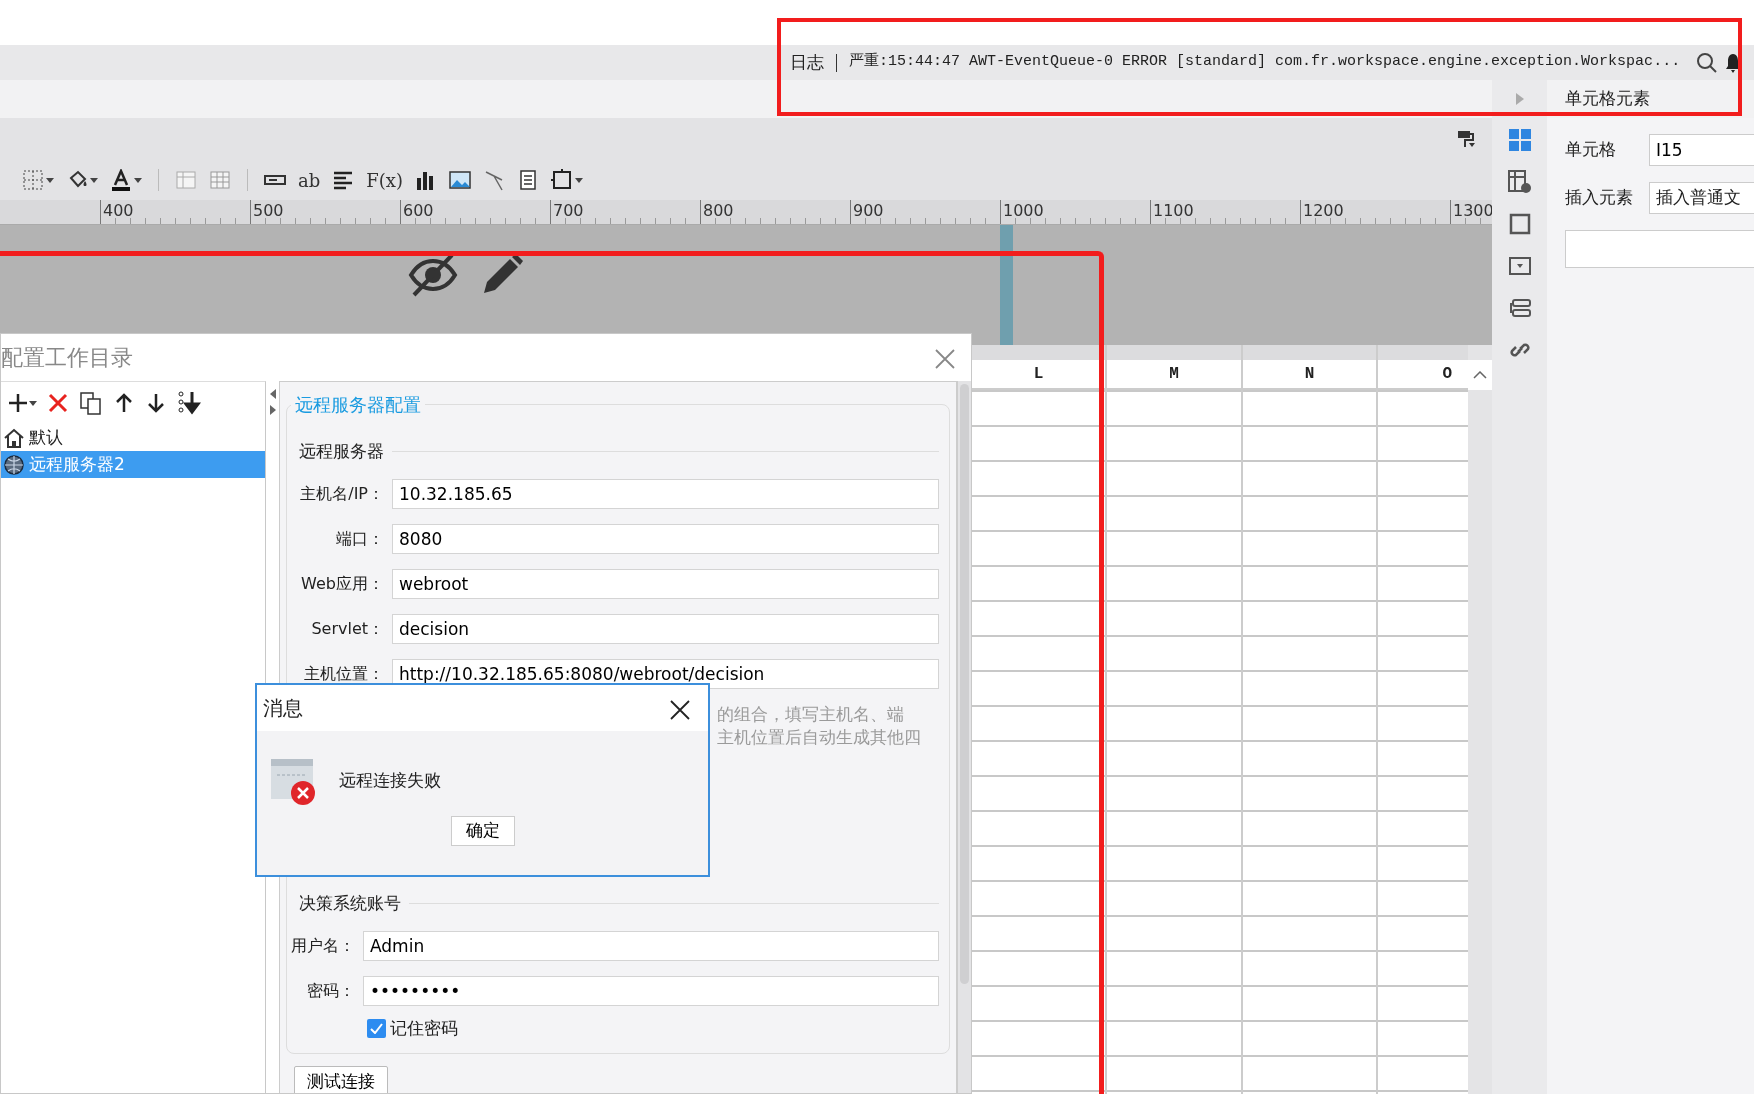 The image size is (1754, 1094). I want to click on ruler-label: 700, so click(568, 210).